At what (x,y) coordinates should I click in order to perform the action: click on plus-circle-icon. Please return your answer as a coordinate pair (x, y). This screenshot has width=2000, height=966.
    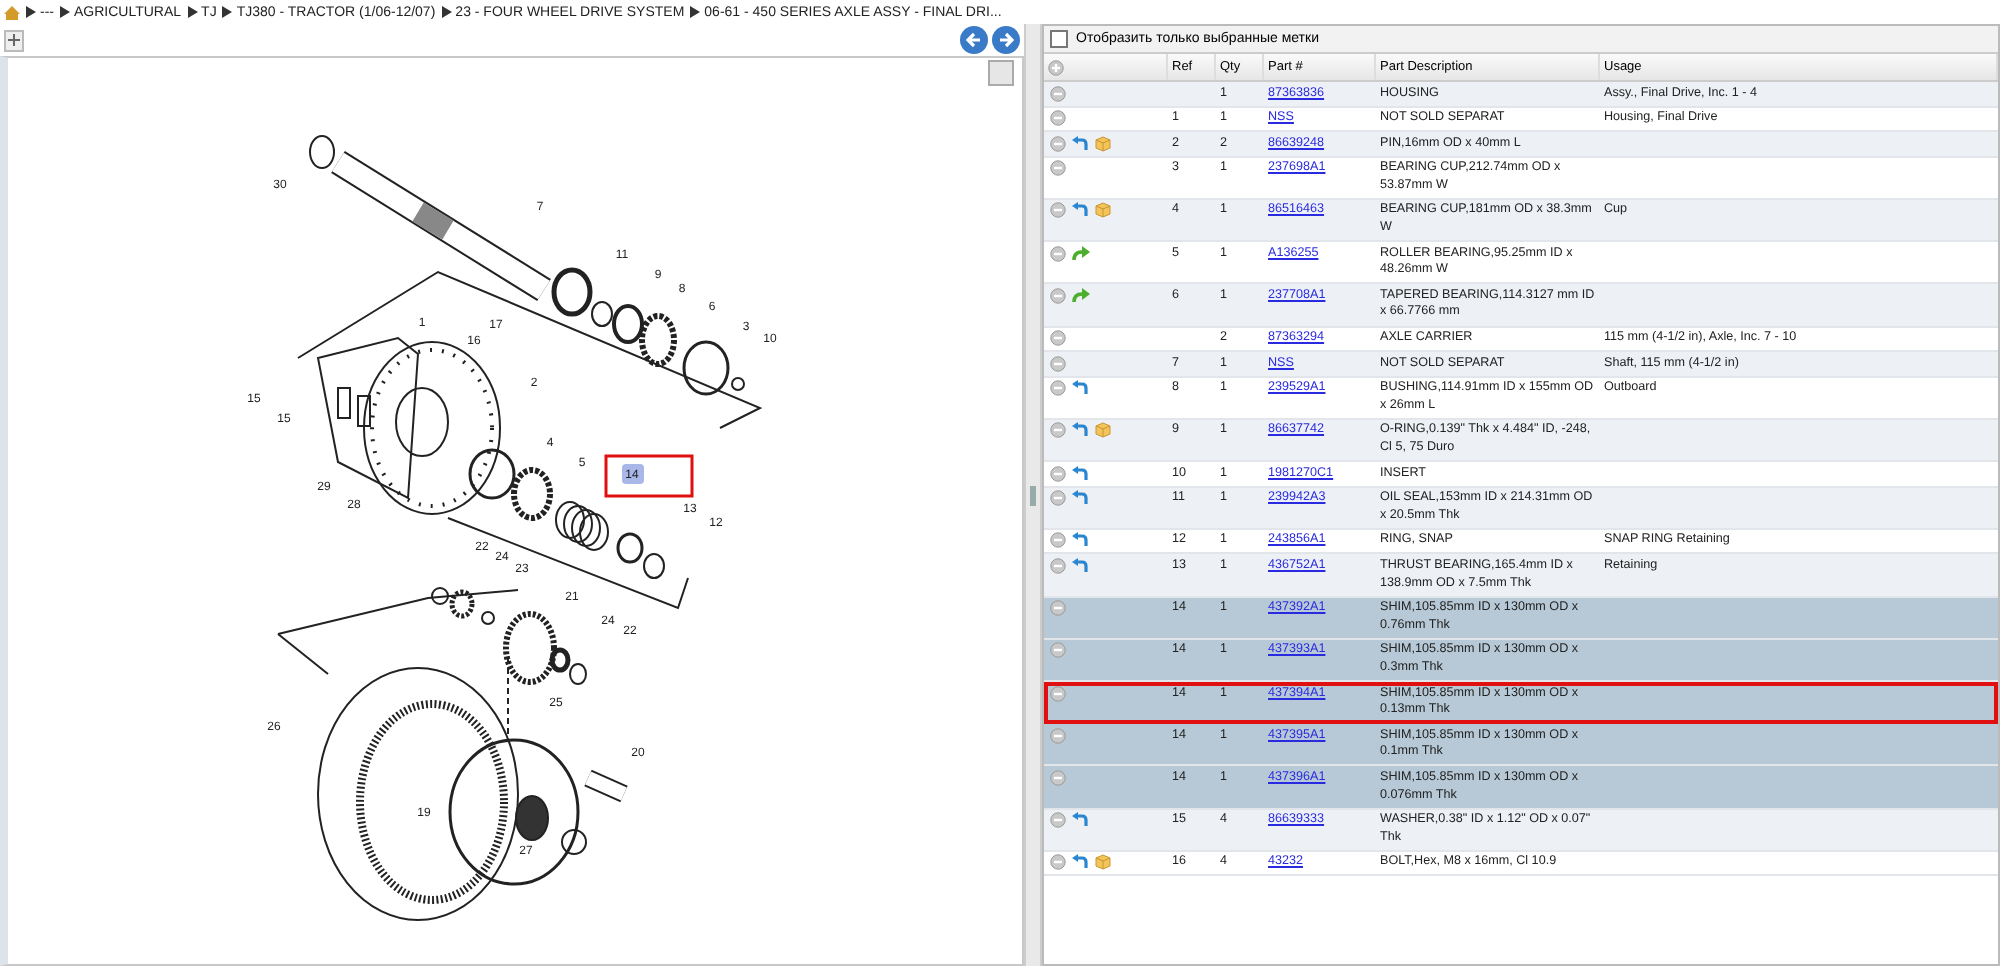
    Looking at the image, I should click on (1056, 67).